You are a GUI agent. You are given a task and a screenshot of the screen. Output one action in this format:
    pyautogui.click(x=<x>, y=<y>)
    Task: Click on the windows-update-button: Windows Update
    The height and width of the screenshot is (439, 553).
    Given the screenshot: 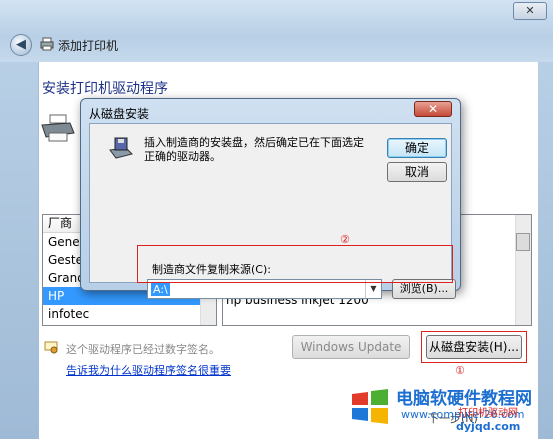 What is the action you would take?
    pyautogui.click(x=351, y=347)
    